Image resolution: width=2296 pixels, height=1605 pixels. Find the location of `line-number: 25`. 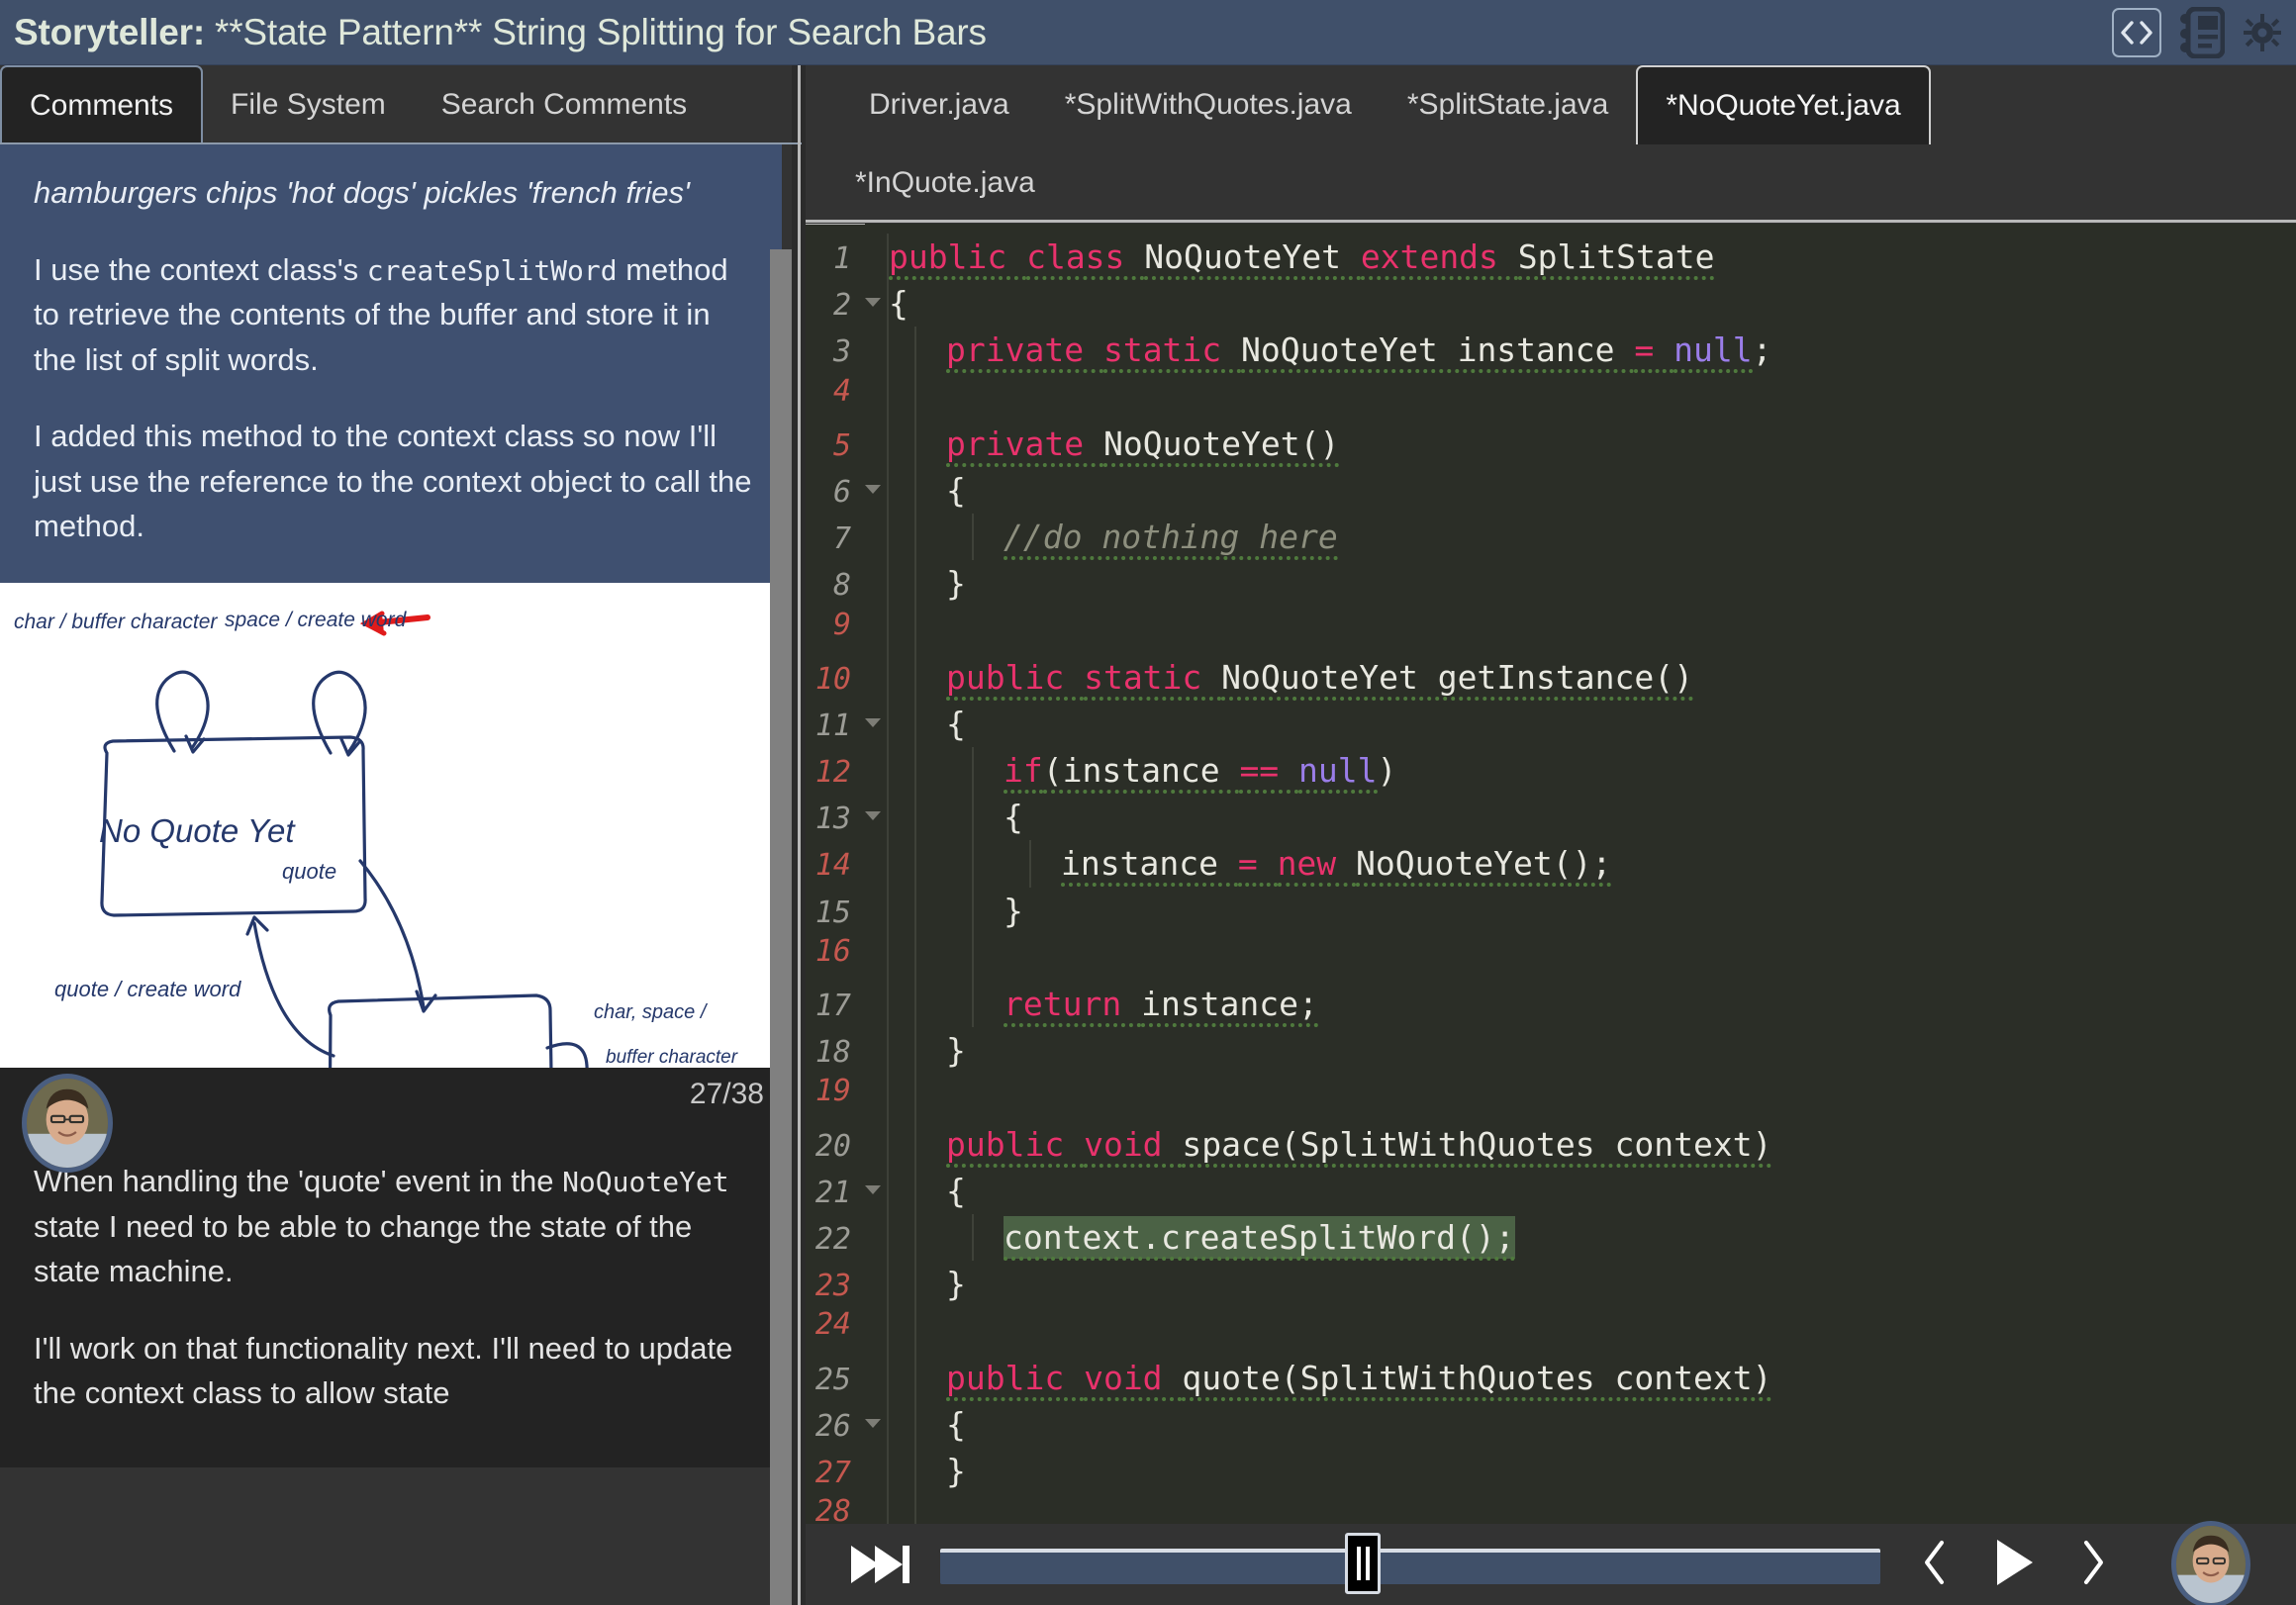

line-number: 25 is located at coordinates (832, 1379).